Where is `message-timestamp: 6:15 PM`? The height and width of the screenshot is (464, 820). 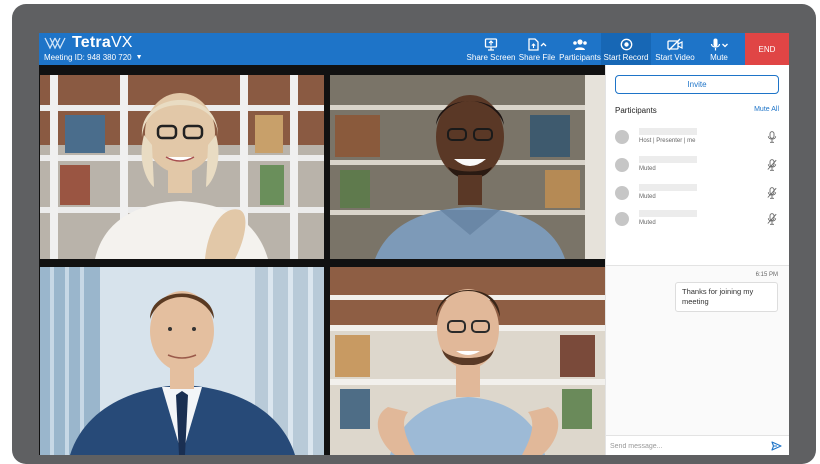
message-timestamp: 6:15 PM is located at coordinates (766, 275).